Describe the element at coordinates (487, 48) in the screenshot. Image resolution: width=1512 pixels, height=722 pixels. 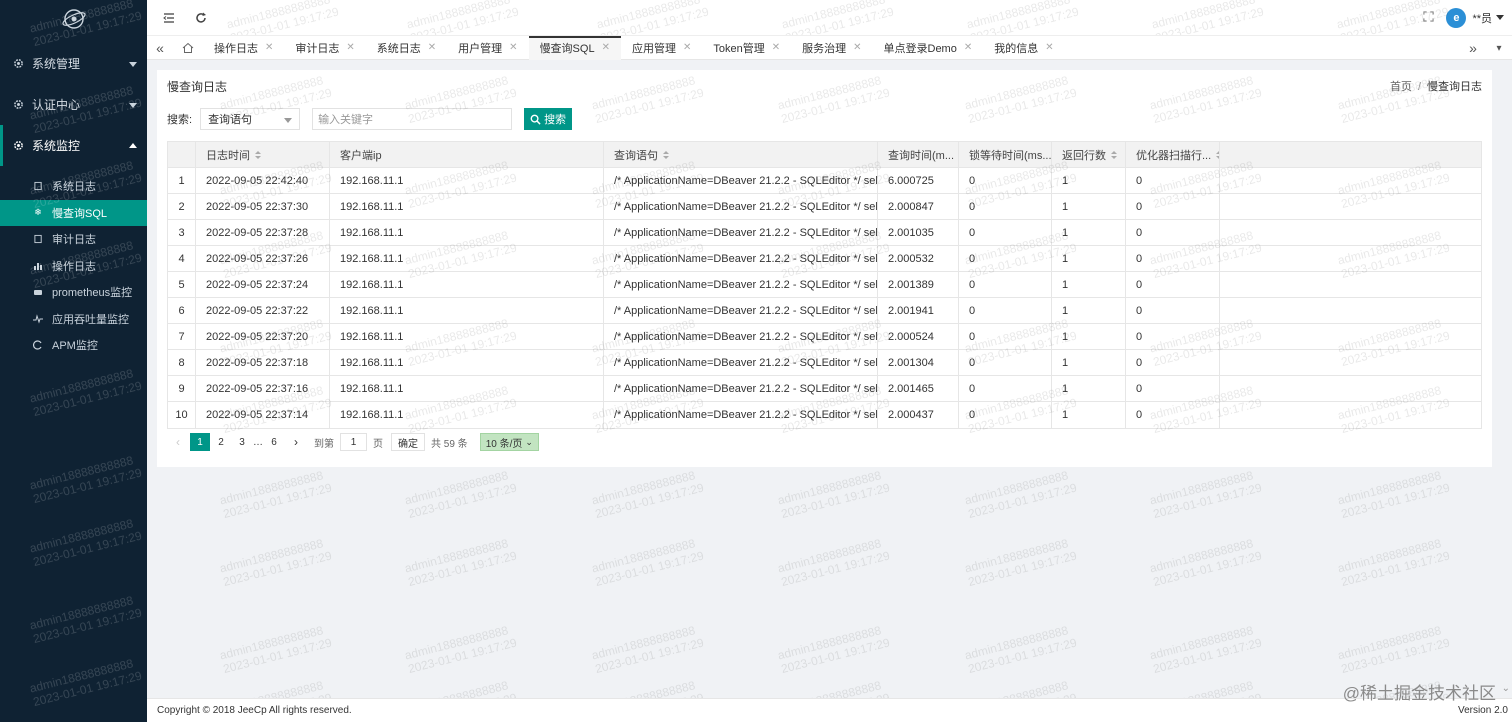
I see `tab-user-management: 用户管理 ✕` at that location.